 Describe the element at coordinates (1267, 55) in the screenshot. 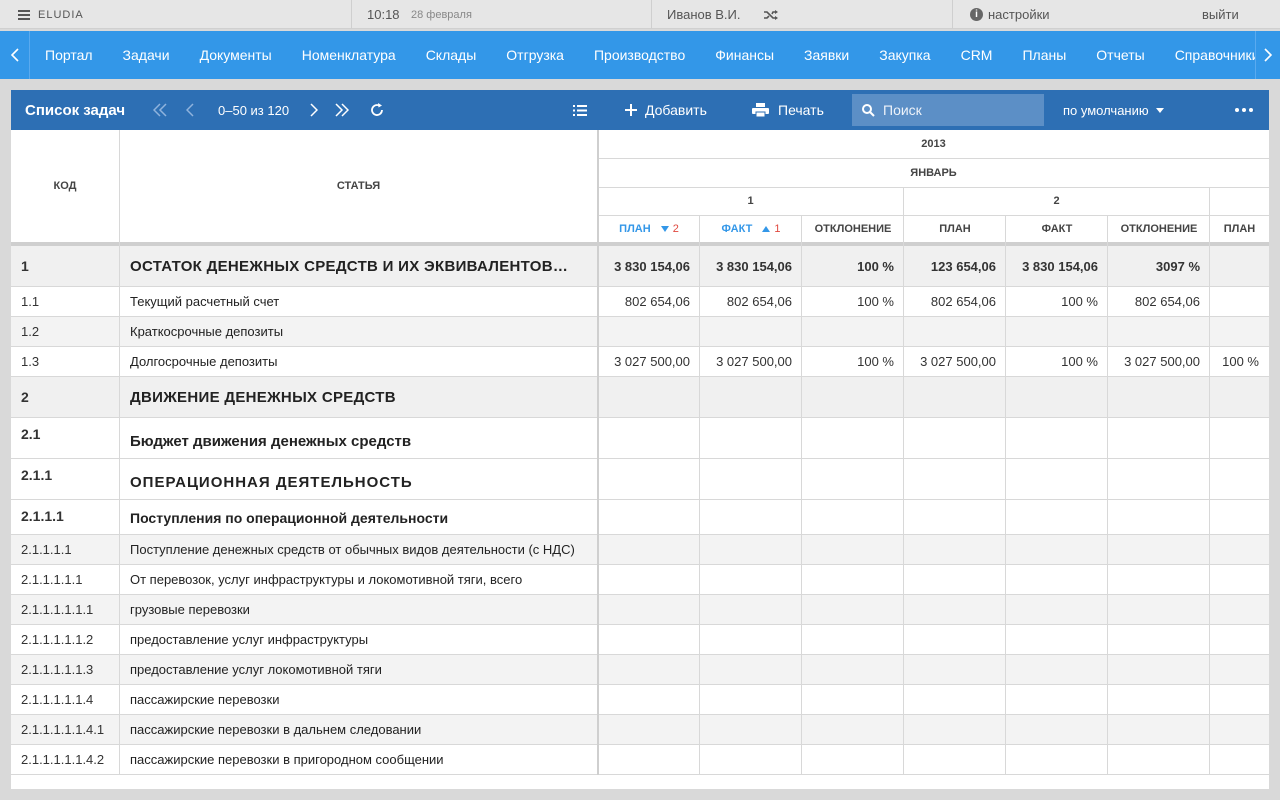

I see `nav-scroll-right-button` at that location.